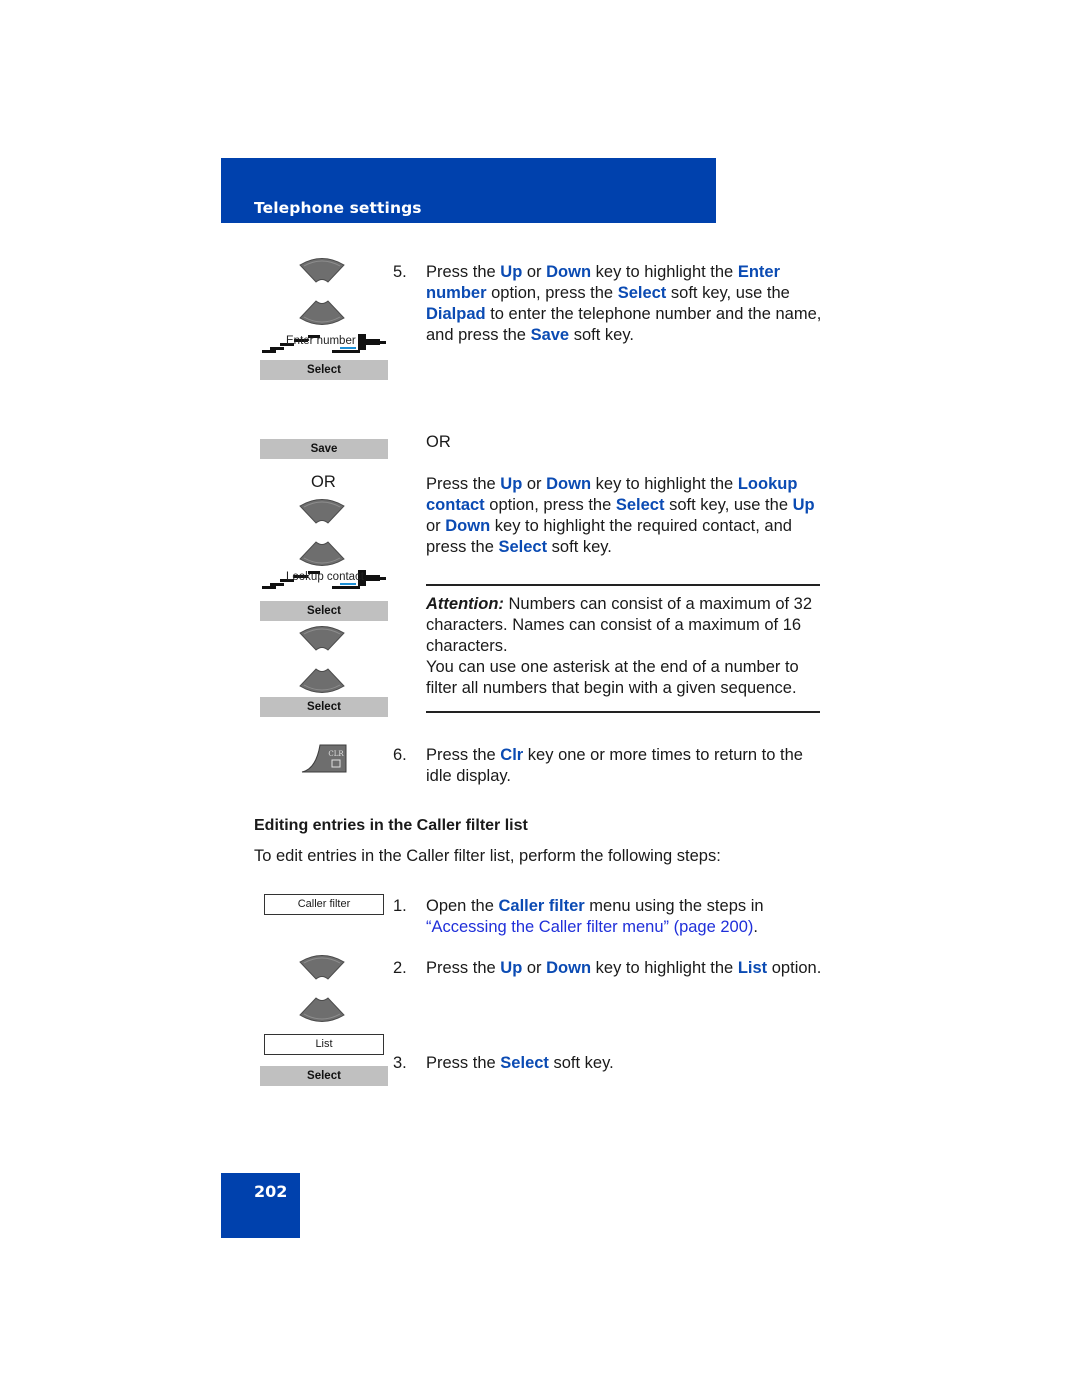 This screenshot has width=1080, height=1397. What do you see at coordinates (755, 927) in the screenshot?
I see `text-run: .` at bounding box center [755, 927].